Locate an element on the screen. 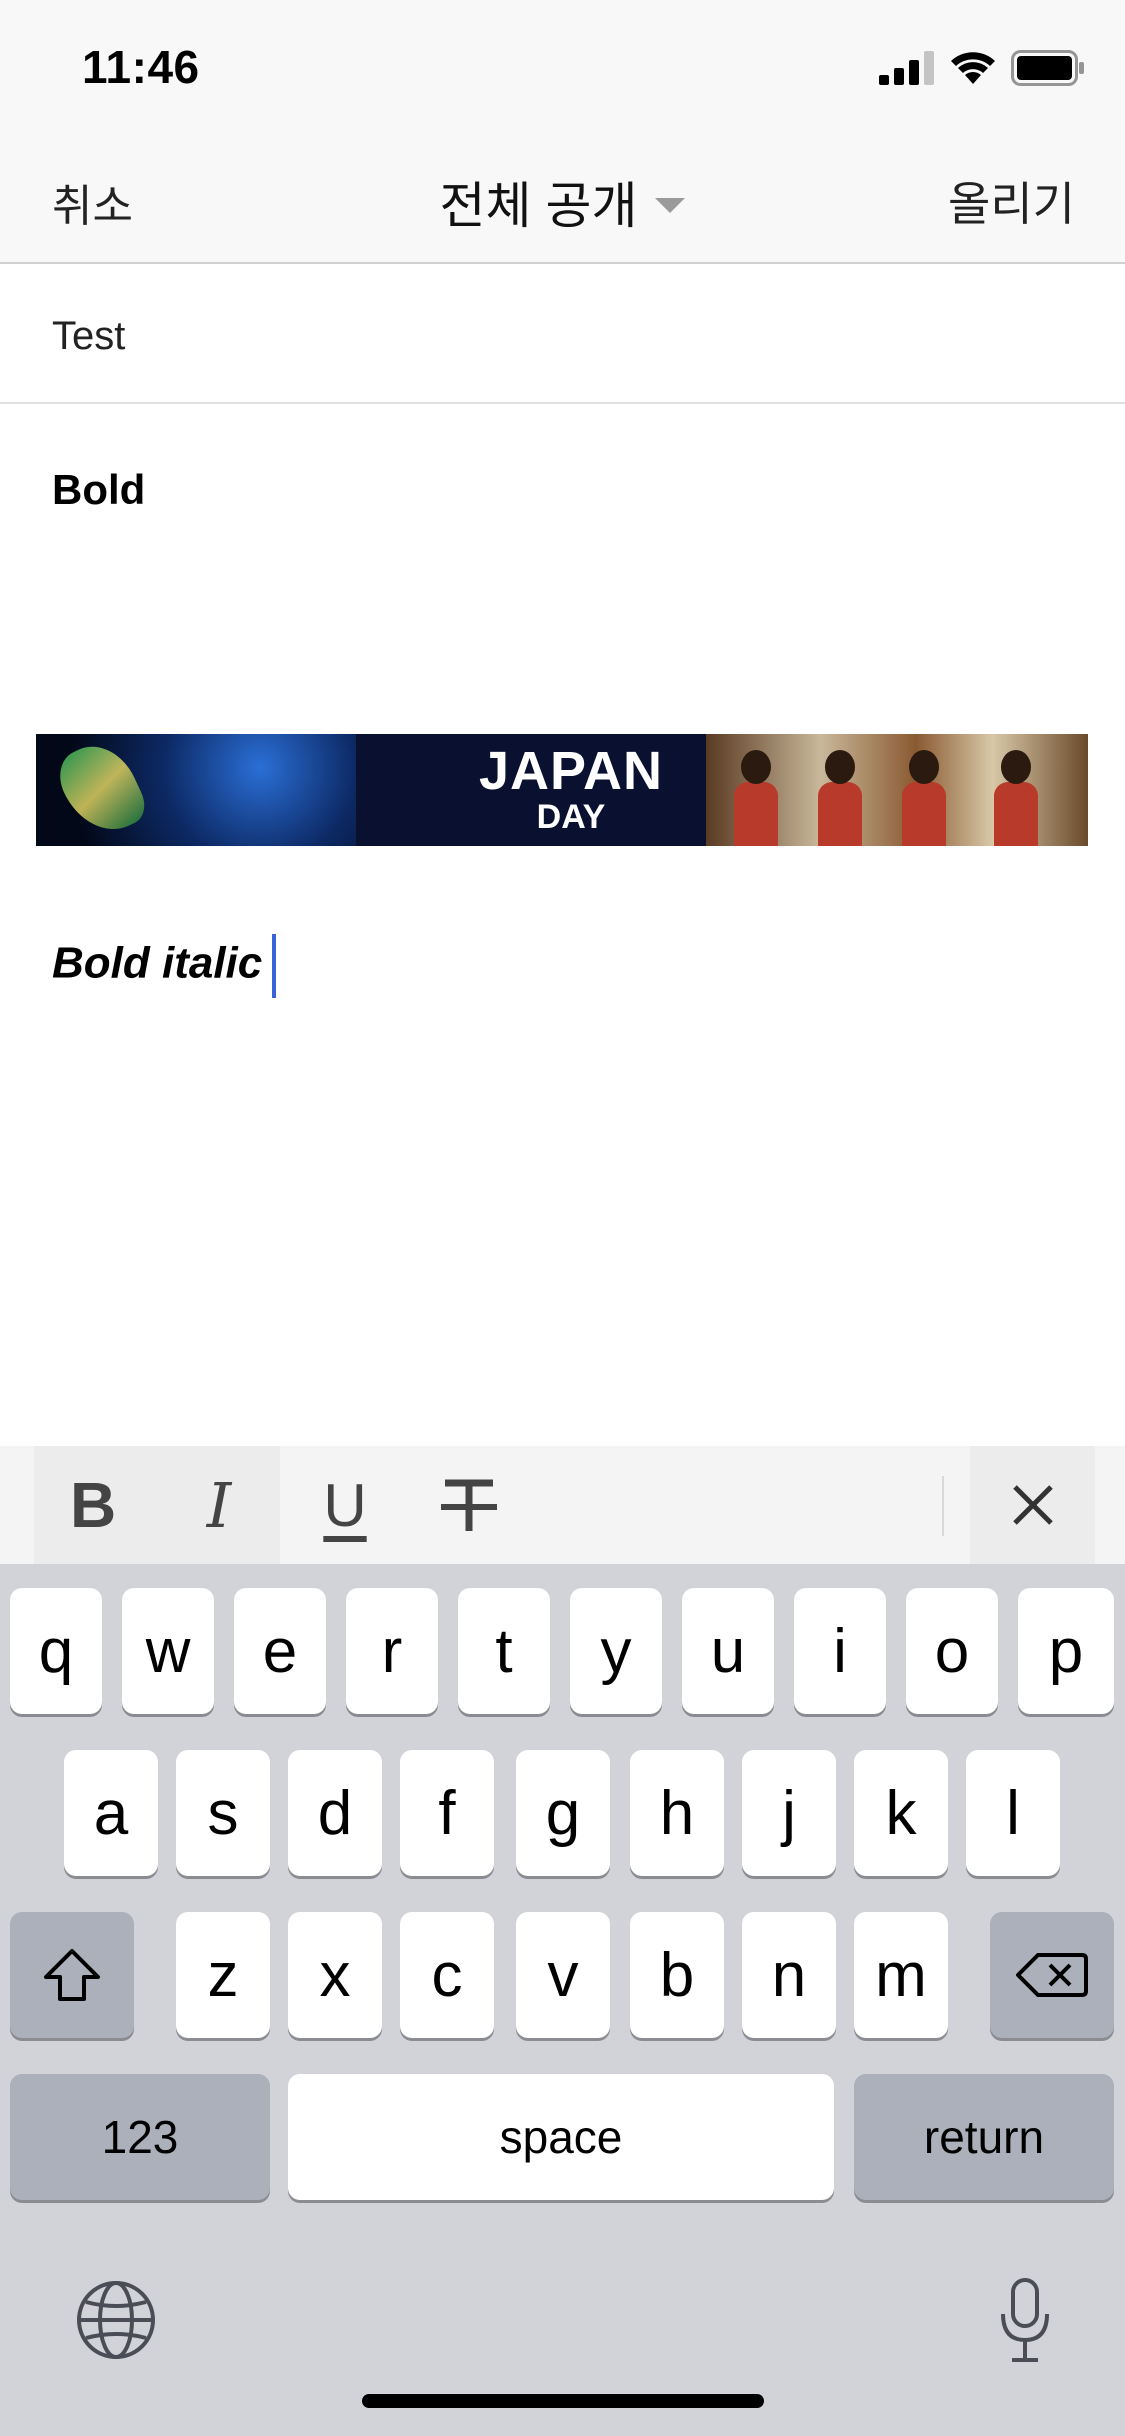 This screenshot has height=2436, width=1125. visibility-label: 전체 공개 is located at coordinates (538, 206).